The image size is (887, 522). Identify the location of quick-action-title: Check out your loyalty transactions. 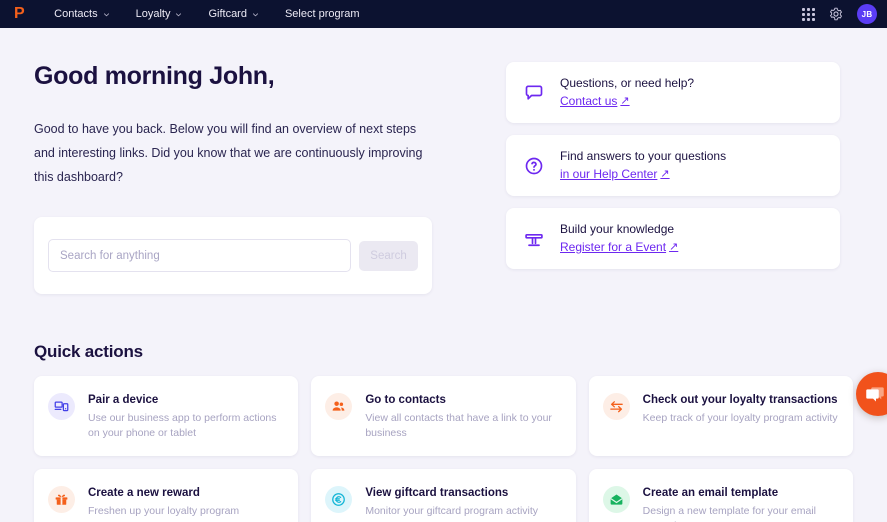
(740, 400).